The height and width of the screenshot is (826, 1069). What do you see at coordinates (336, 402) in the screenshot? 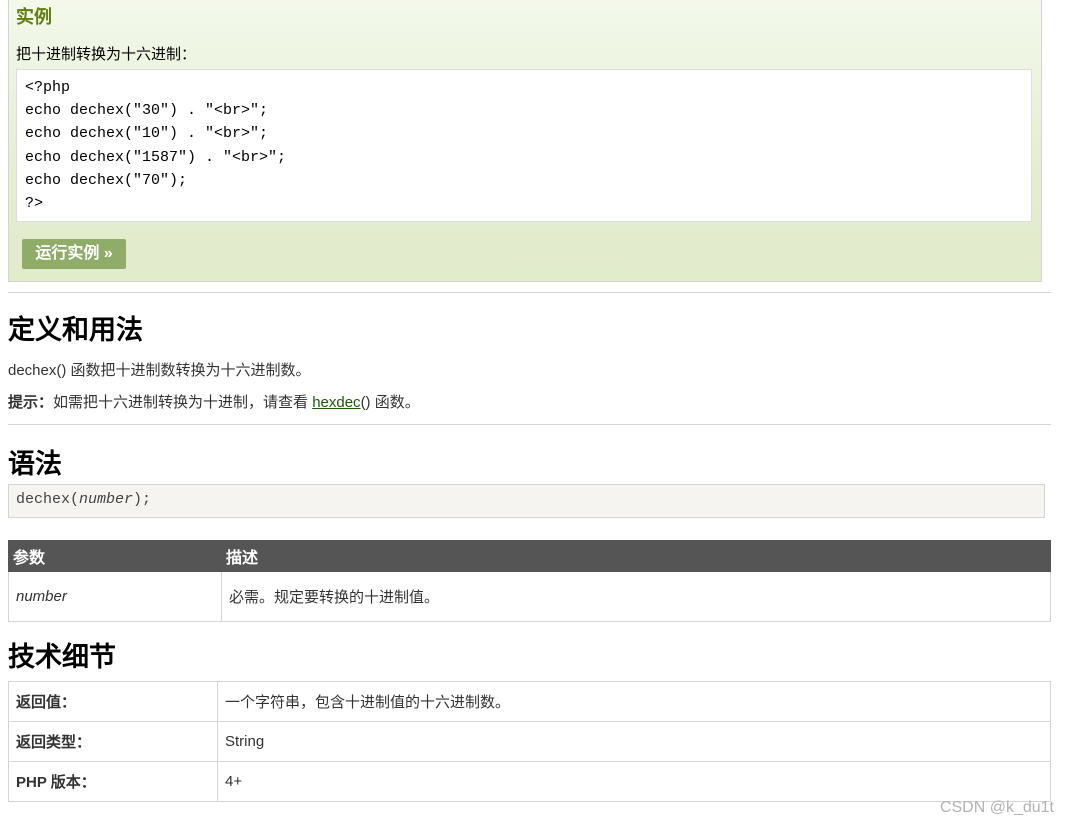
I see `hexdec-link: hexdec` at bounding box center [336, 402].